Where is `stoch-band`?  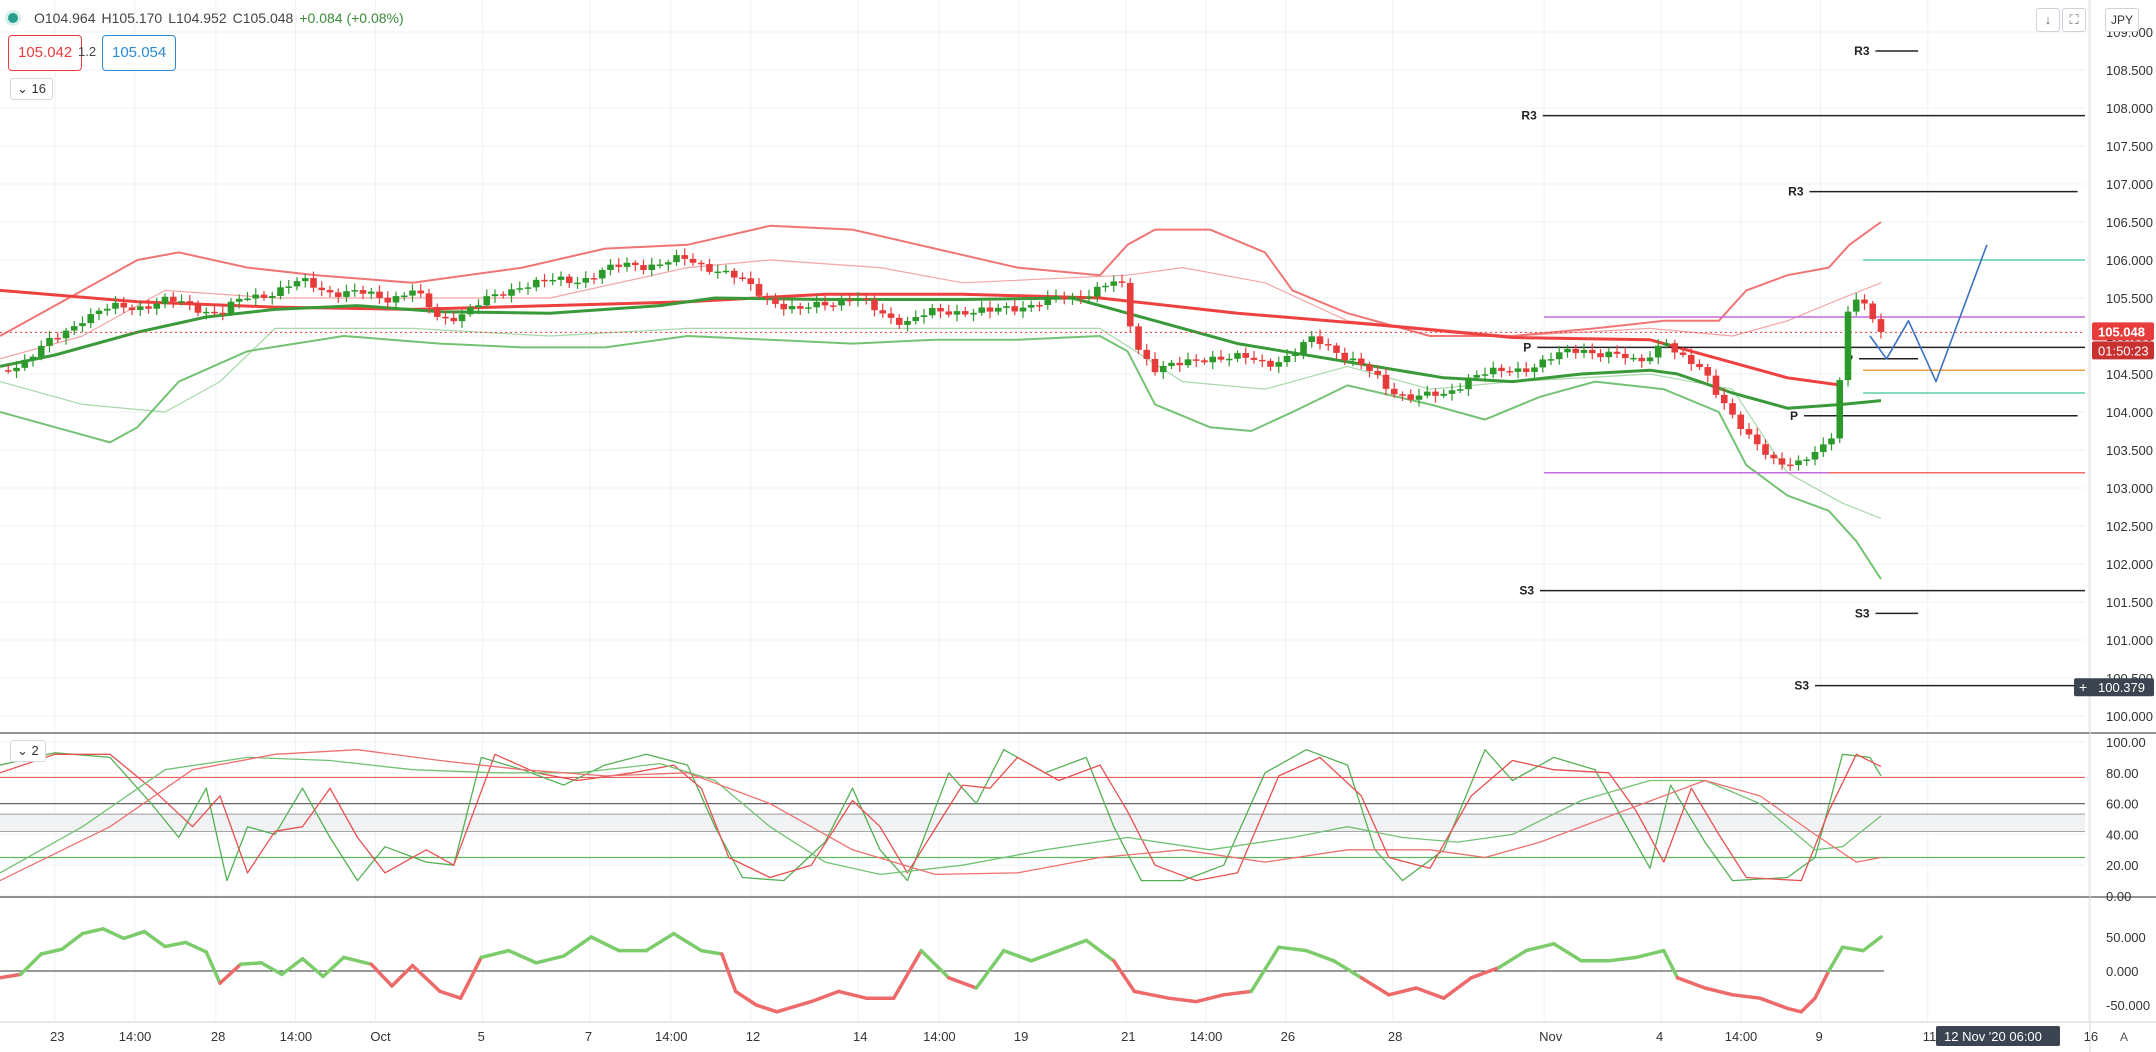 stoch-band is located at coordinates (1042, 823).